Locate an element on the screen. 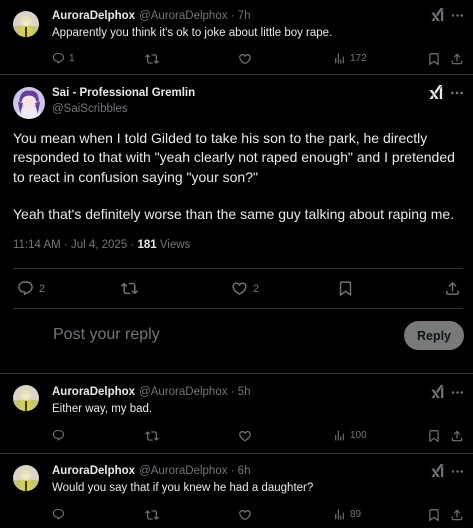 The image size is (473, 528). reply-button: 1 is located at coordinates (63, 58).